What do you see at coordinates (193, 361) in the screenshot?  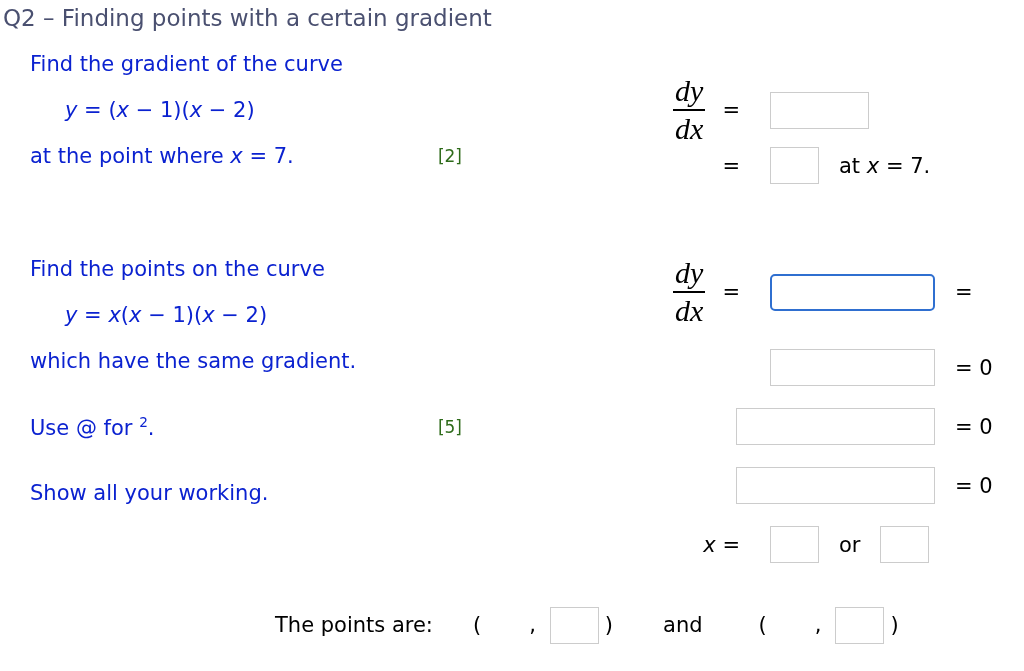 I see `instruction-text: which have the same gradient.` at bounding box center [193, 361].